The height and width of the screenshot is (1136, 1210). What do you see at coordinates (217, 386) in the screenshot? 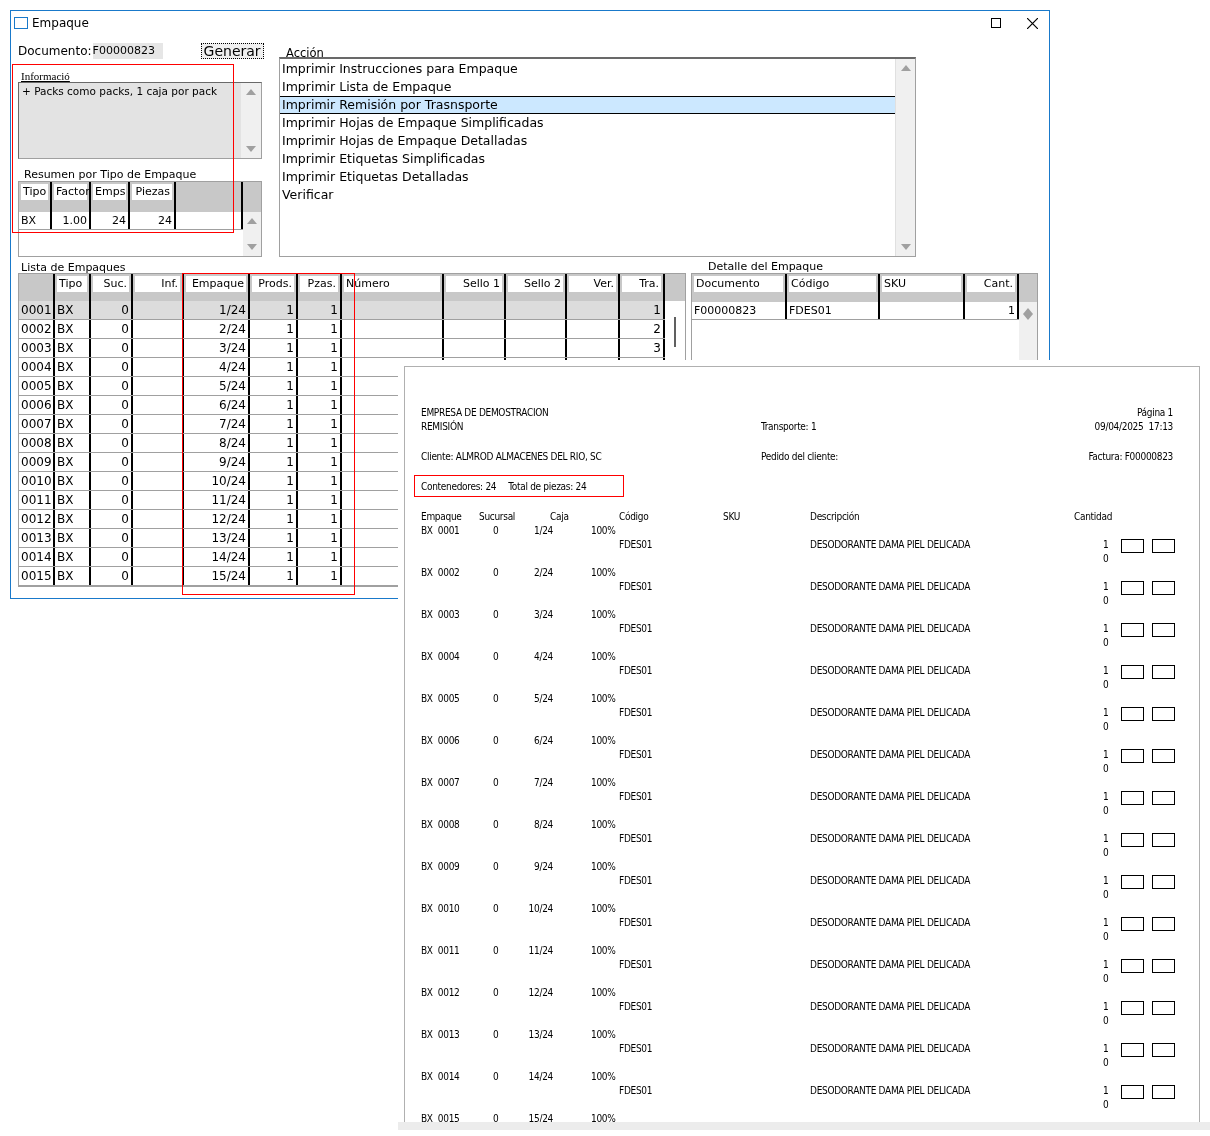
I see `table-cell: 5/24` at bounding box center [217, 386].